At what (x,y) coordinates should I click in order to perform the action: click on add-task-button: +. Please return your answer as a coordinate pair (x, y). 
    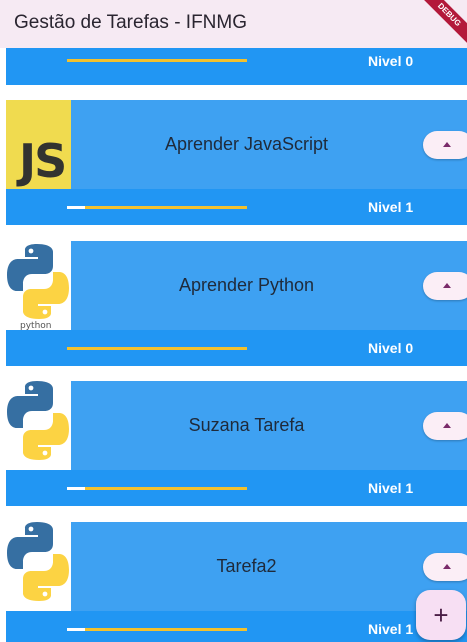
    Looking at the image, I should click on (441, 615).